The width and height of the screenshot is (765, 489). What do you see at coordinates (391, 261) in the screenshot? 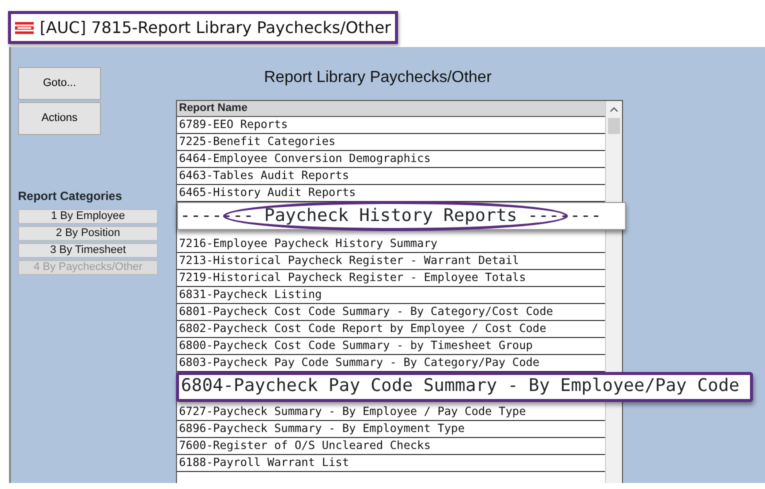
I see `list-row: 7213-Historical Paycheck Register - Warrant Detail` at bounding box center [391, 261].